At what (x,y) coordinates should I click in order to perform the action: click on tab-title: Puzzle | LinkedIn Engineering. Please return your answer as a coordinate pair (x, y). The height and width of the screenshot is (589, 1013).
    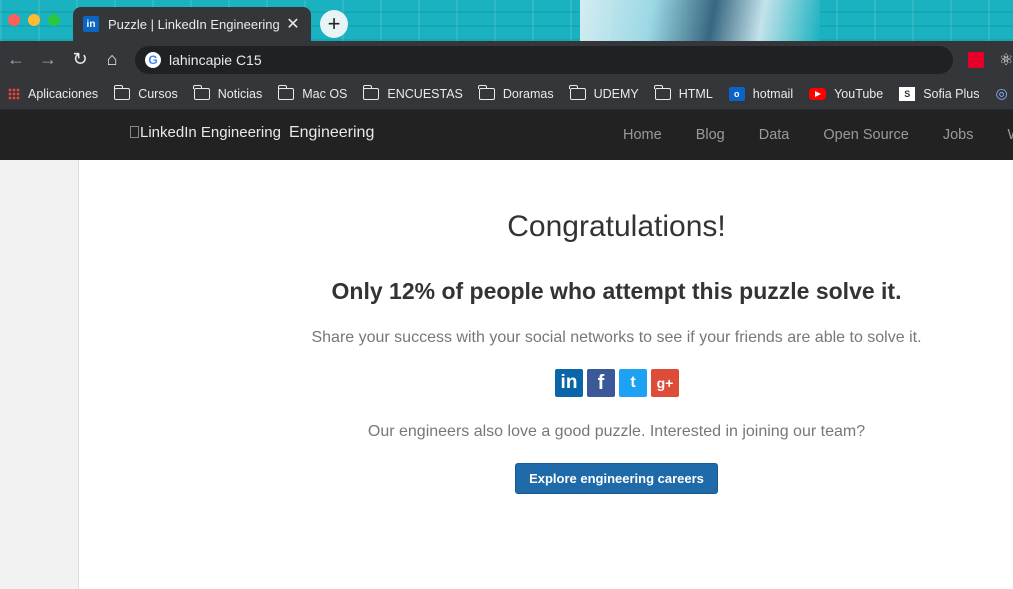
    Looking at the image, I should click on (194, 24).